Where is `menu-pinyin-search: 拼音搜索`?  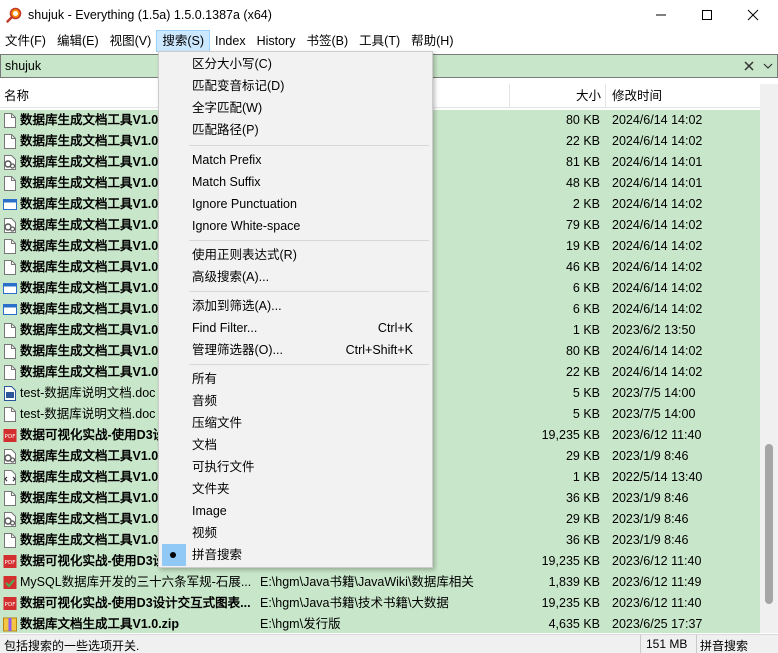 menu-pinyin-search: 拼音搜索 is located at coordinates (295, 555).